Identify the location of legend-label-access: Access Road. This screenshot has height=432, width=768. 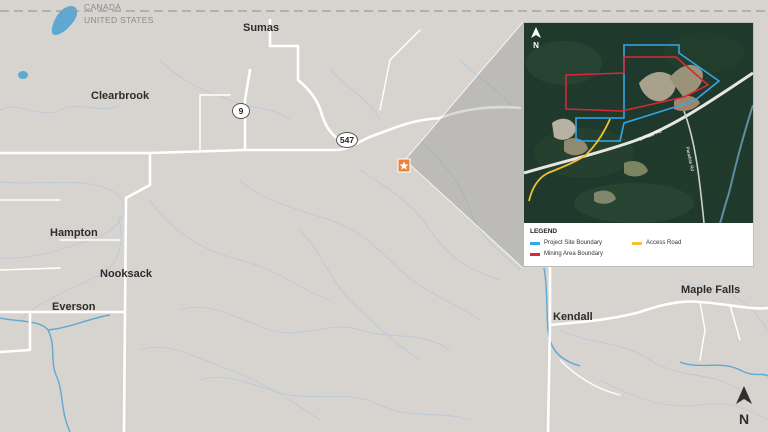
(664, 243).